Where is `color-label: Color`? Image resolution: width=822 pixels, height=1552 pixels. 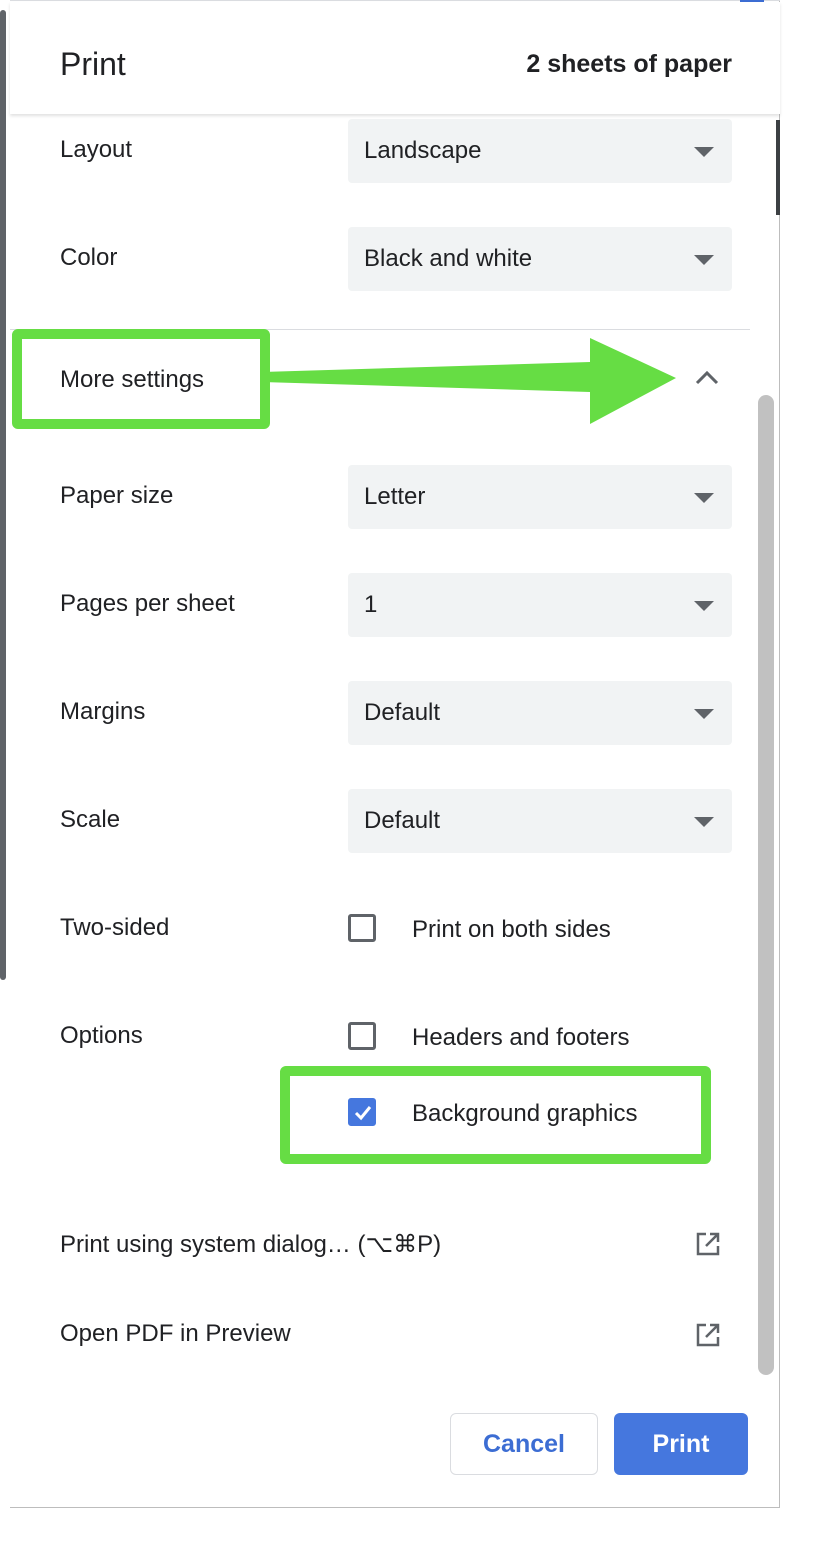
color-label: Color is located at coordinates (89, 257).